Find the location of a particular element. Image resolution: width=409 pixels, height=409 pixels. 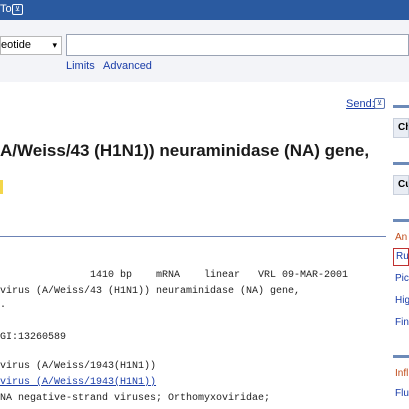

top-bar: To ⊻ is located at coordinates (204, 10).